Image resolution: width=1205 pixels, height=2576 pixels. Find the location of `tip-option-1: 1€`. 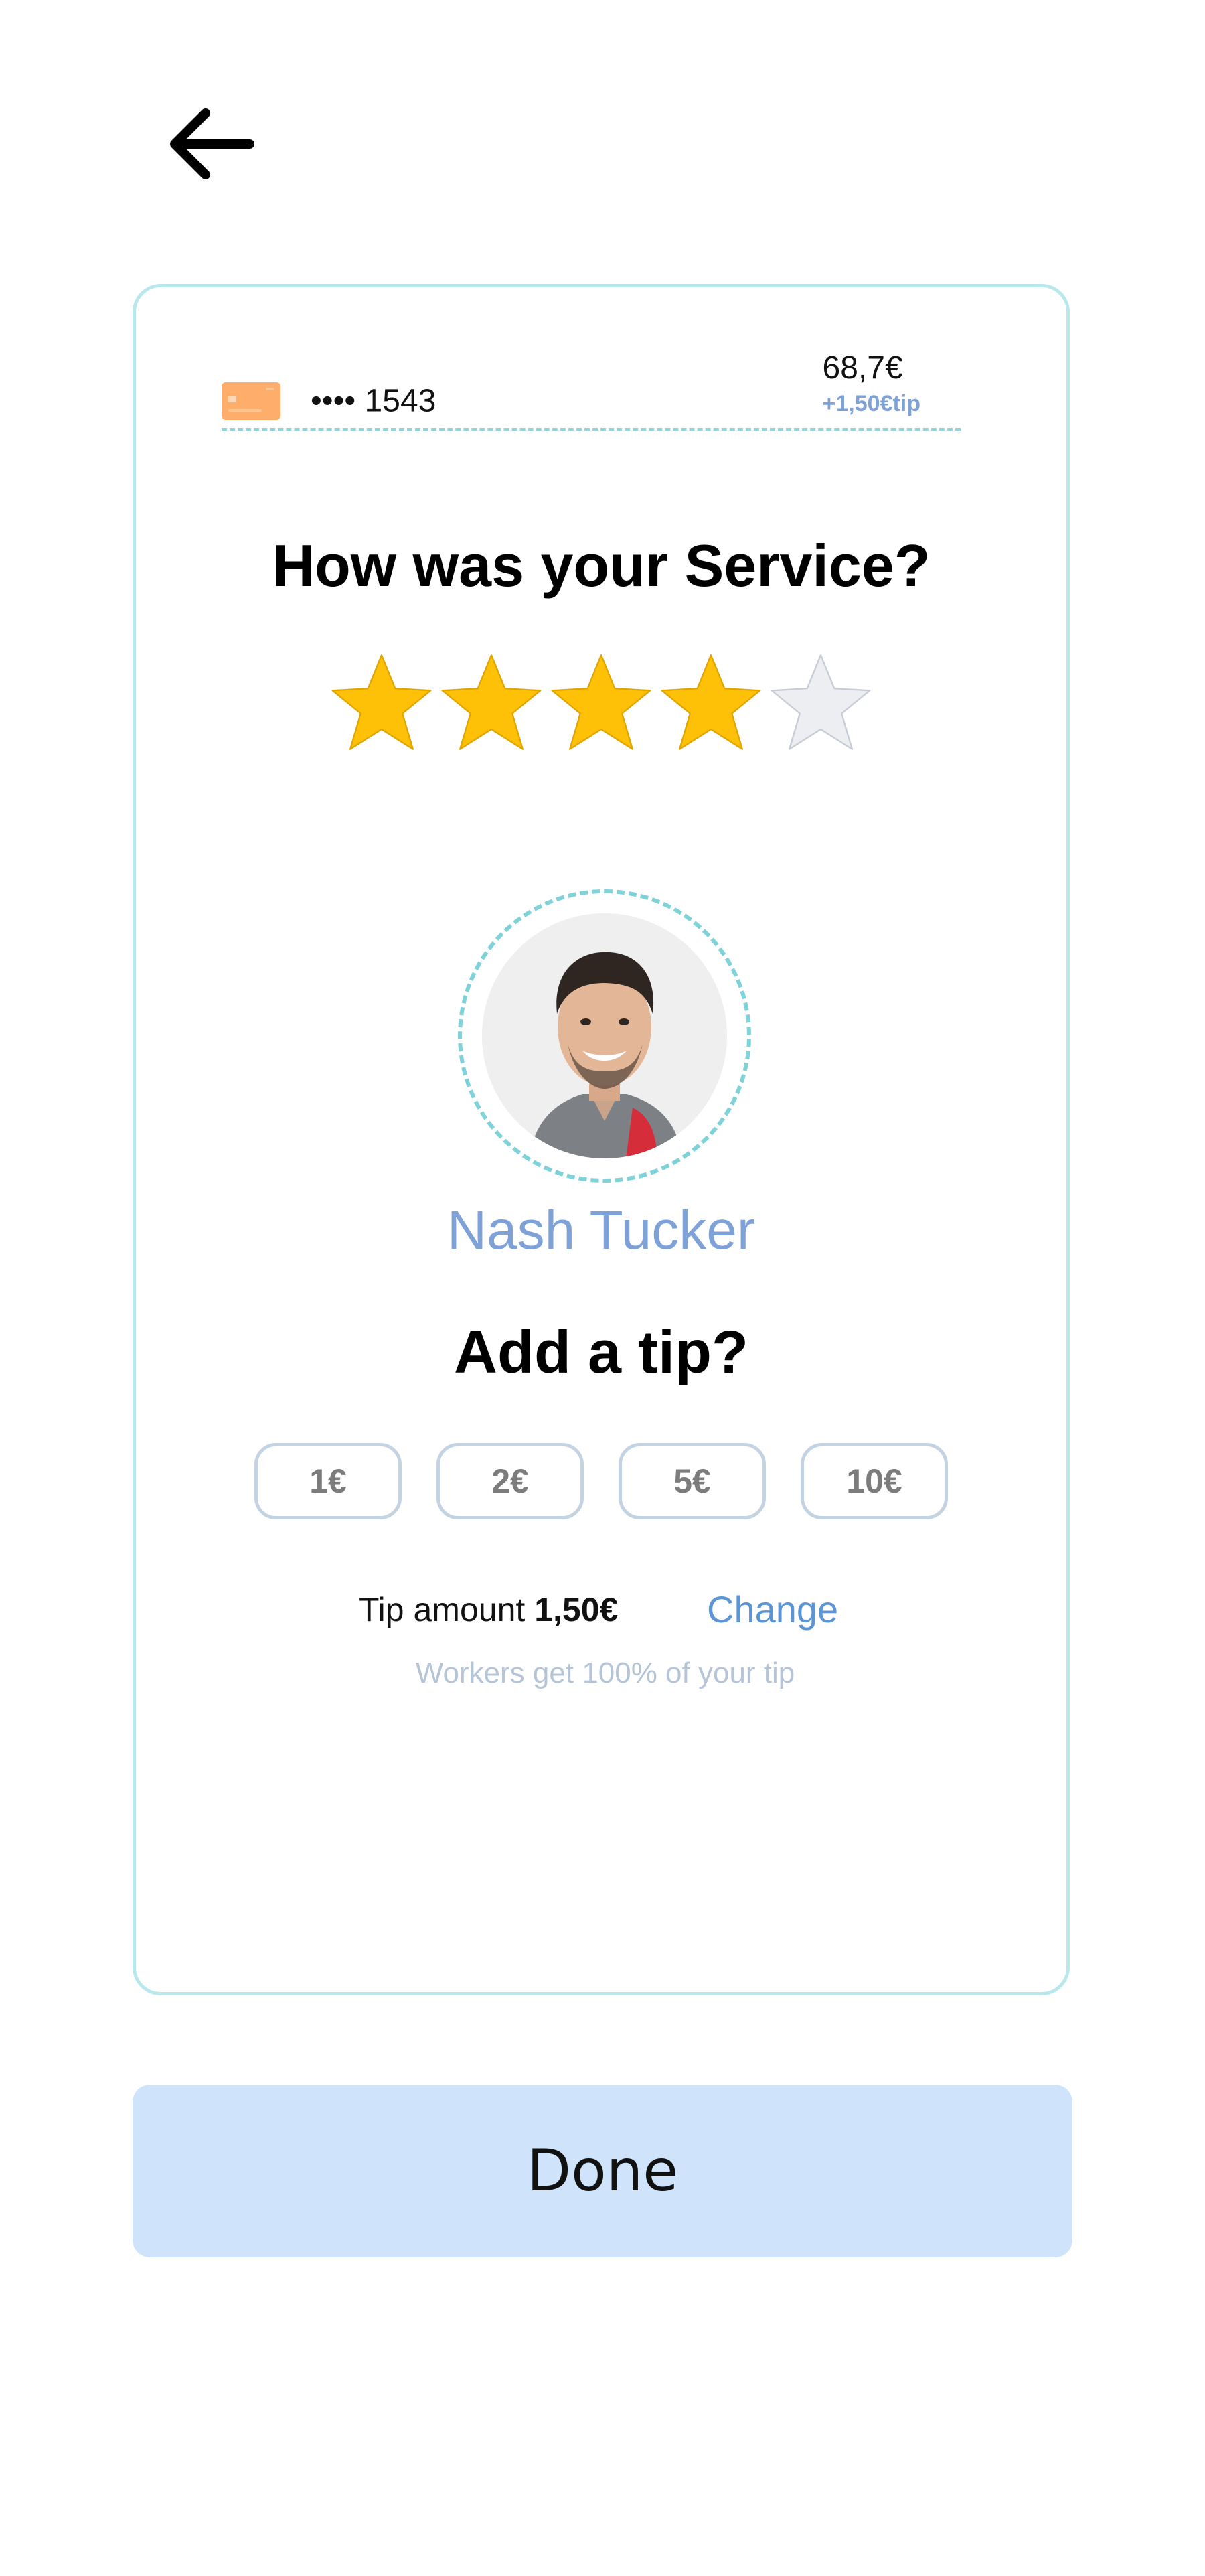

tip-option-1: 1€ is located at coordinates (328, 1481).